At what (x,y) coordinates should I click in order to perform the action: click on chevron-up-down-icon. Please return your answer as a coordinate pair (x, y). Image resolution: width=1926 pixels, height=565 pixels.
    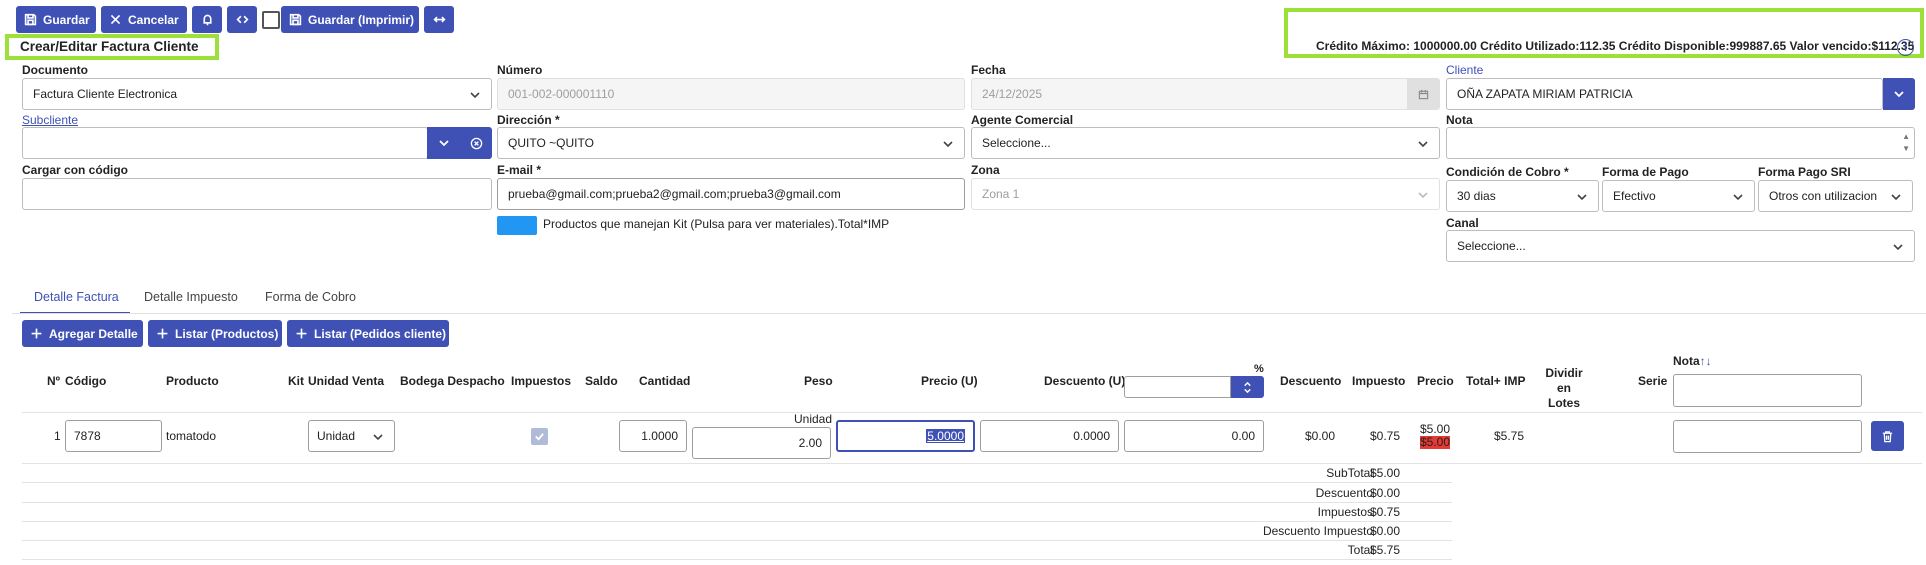
    Looking at the image, I should click on (1247, 387).